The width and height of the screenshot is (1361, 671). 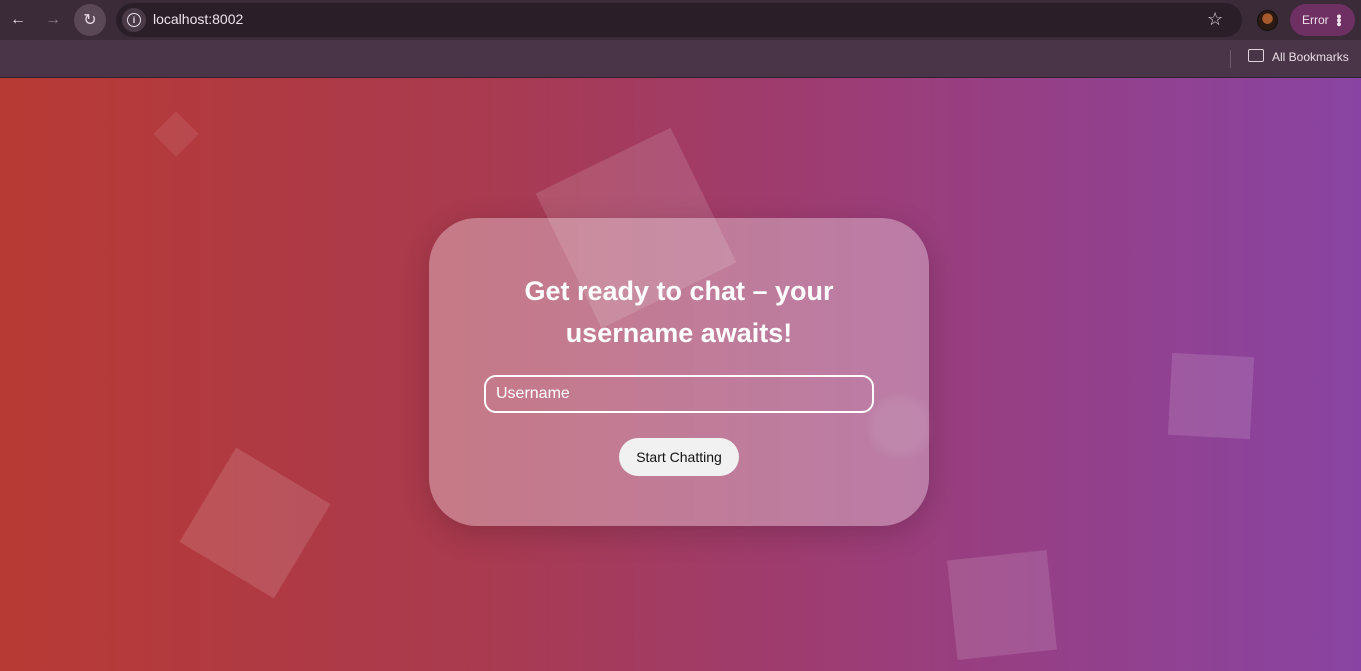 What do you see at coordinates (18, 20) in the screenshot?
I see `back-icon: ←` at bounding box center [18, 20].